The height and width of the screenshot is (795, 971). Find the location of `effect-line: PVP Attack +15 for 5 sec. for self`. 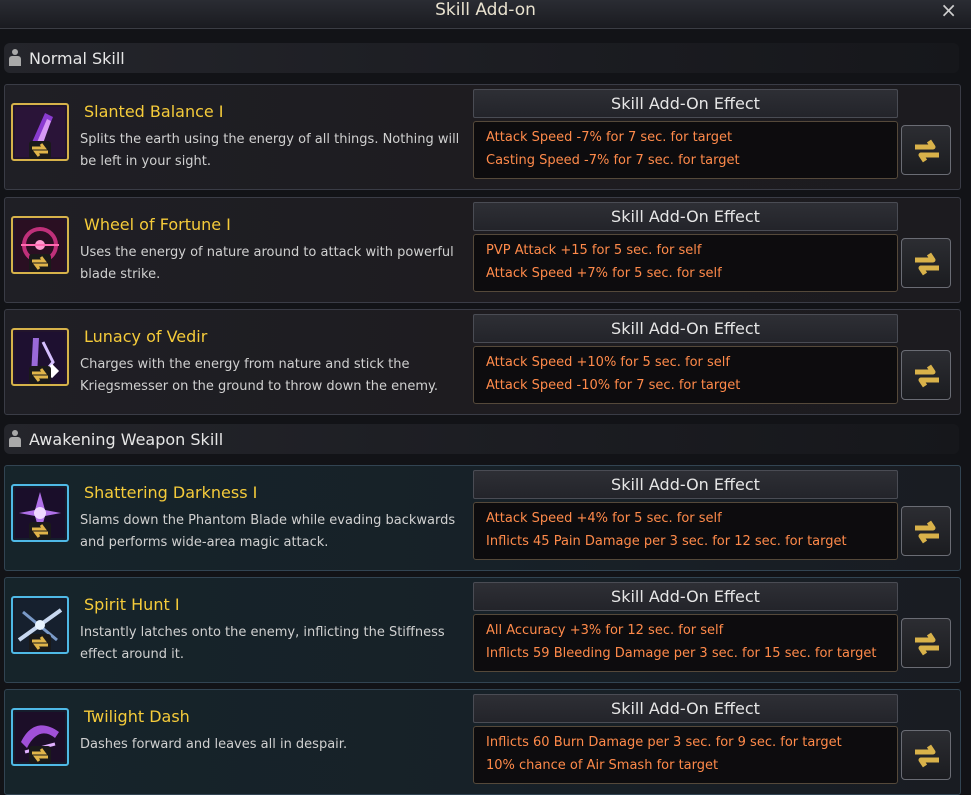

effect-line: PVP Attack +15 for 5 sec. for self is located at coordinates (594, 250).